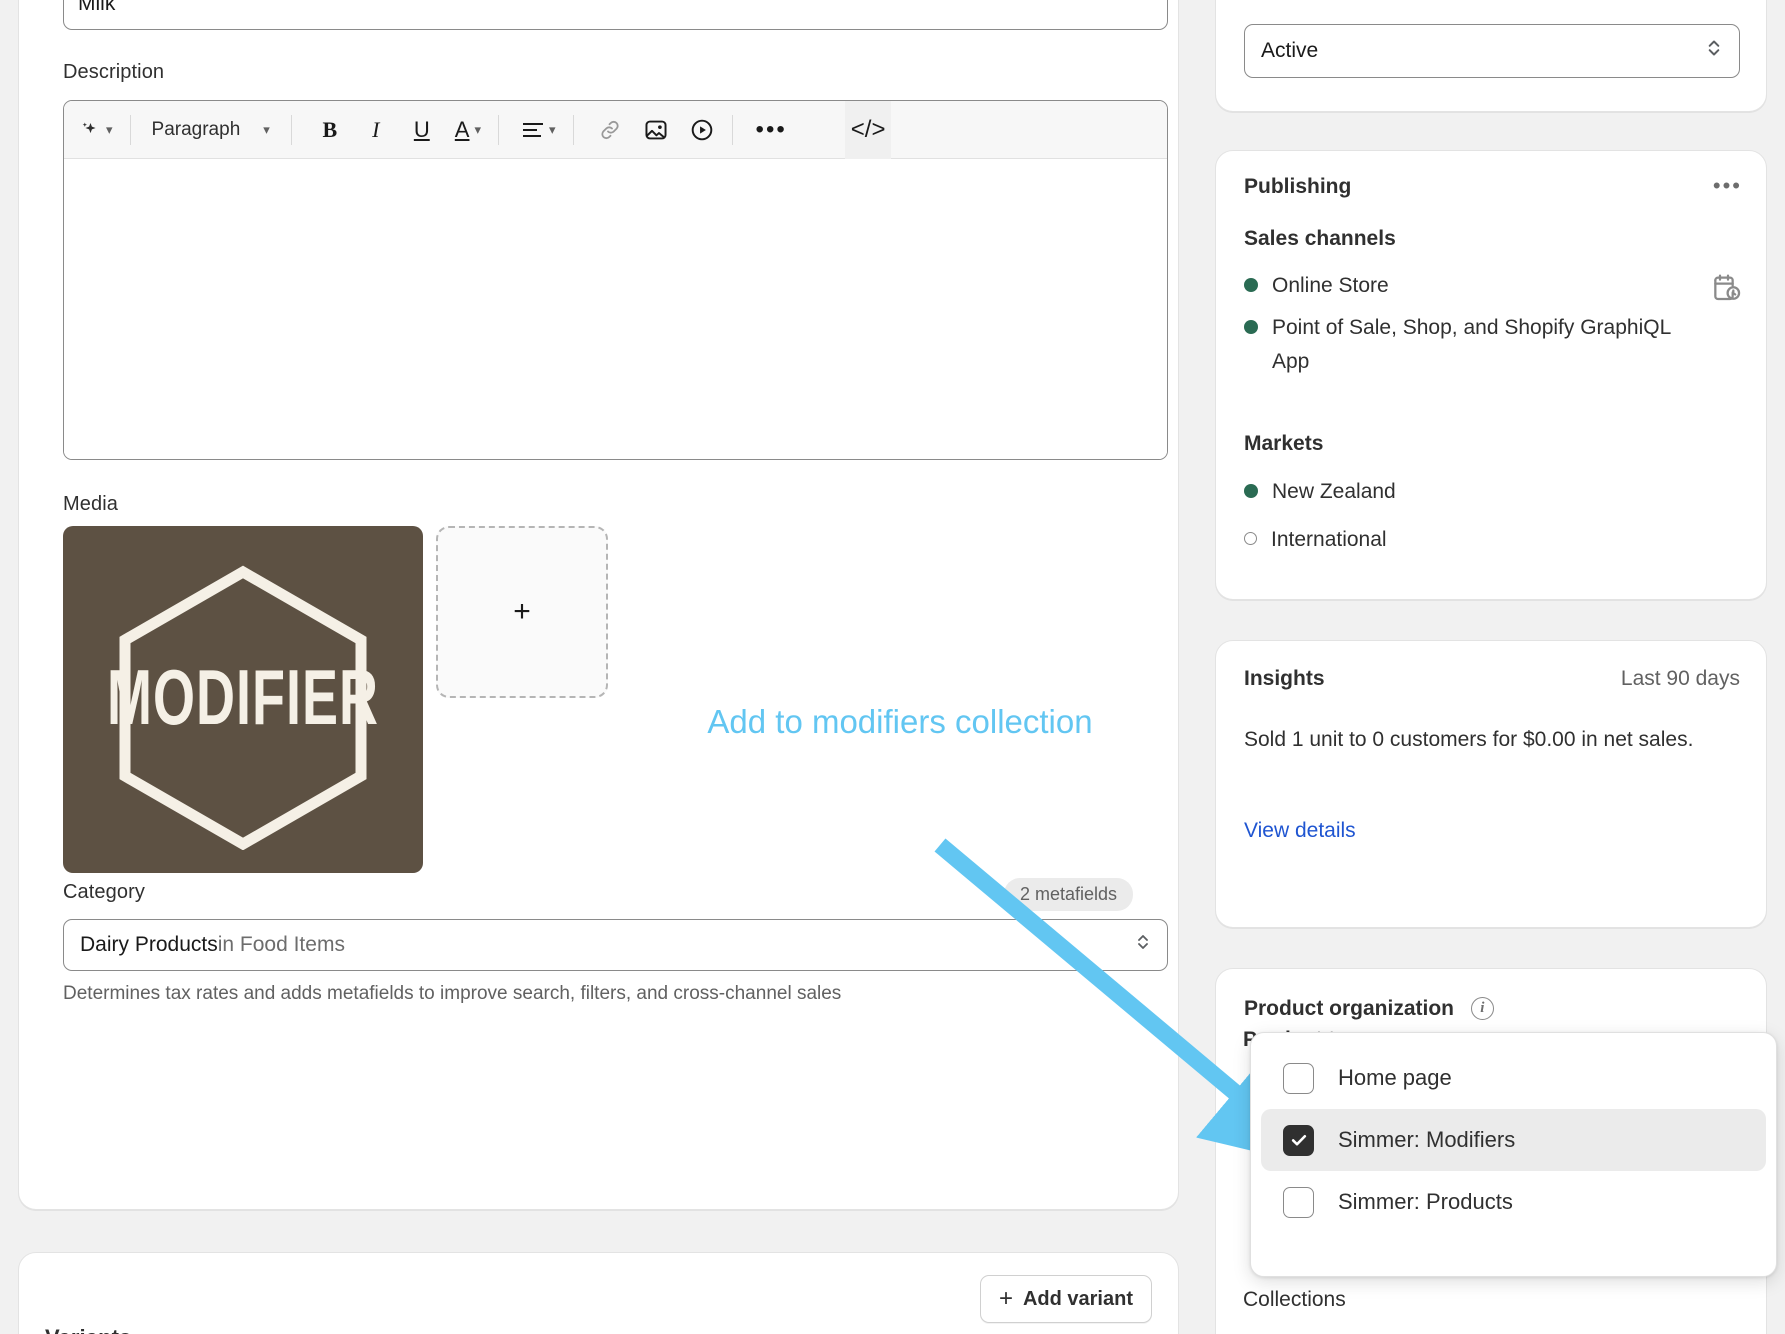 The image size is (1785, 1334). Describe the element at coordinates (1300, 831) in the screenshot. I see `view-details-link: View details` at that location.